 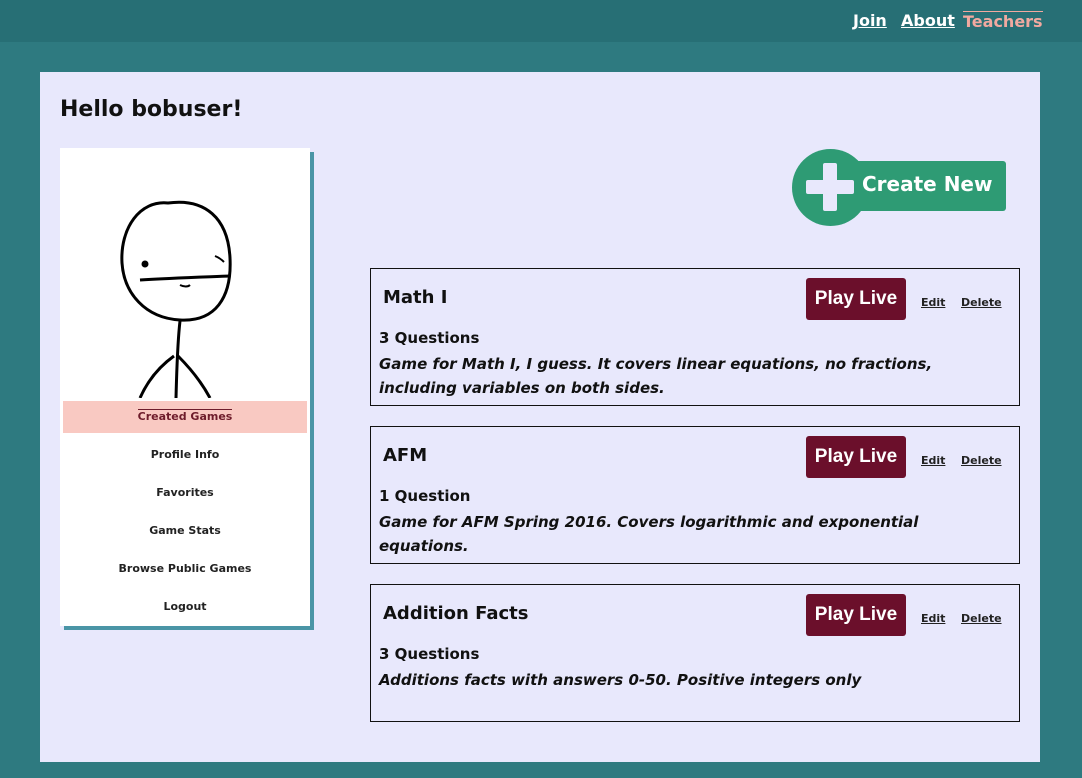 I want to click on sidebar-item-logout: Logout, so click(x=185, y=607).